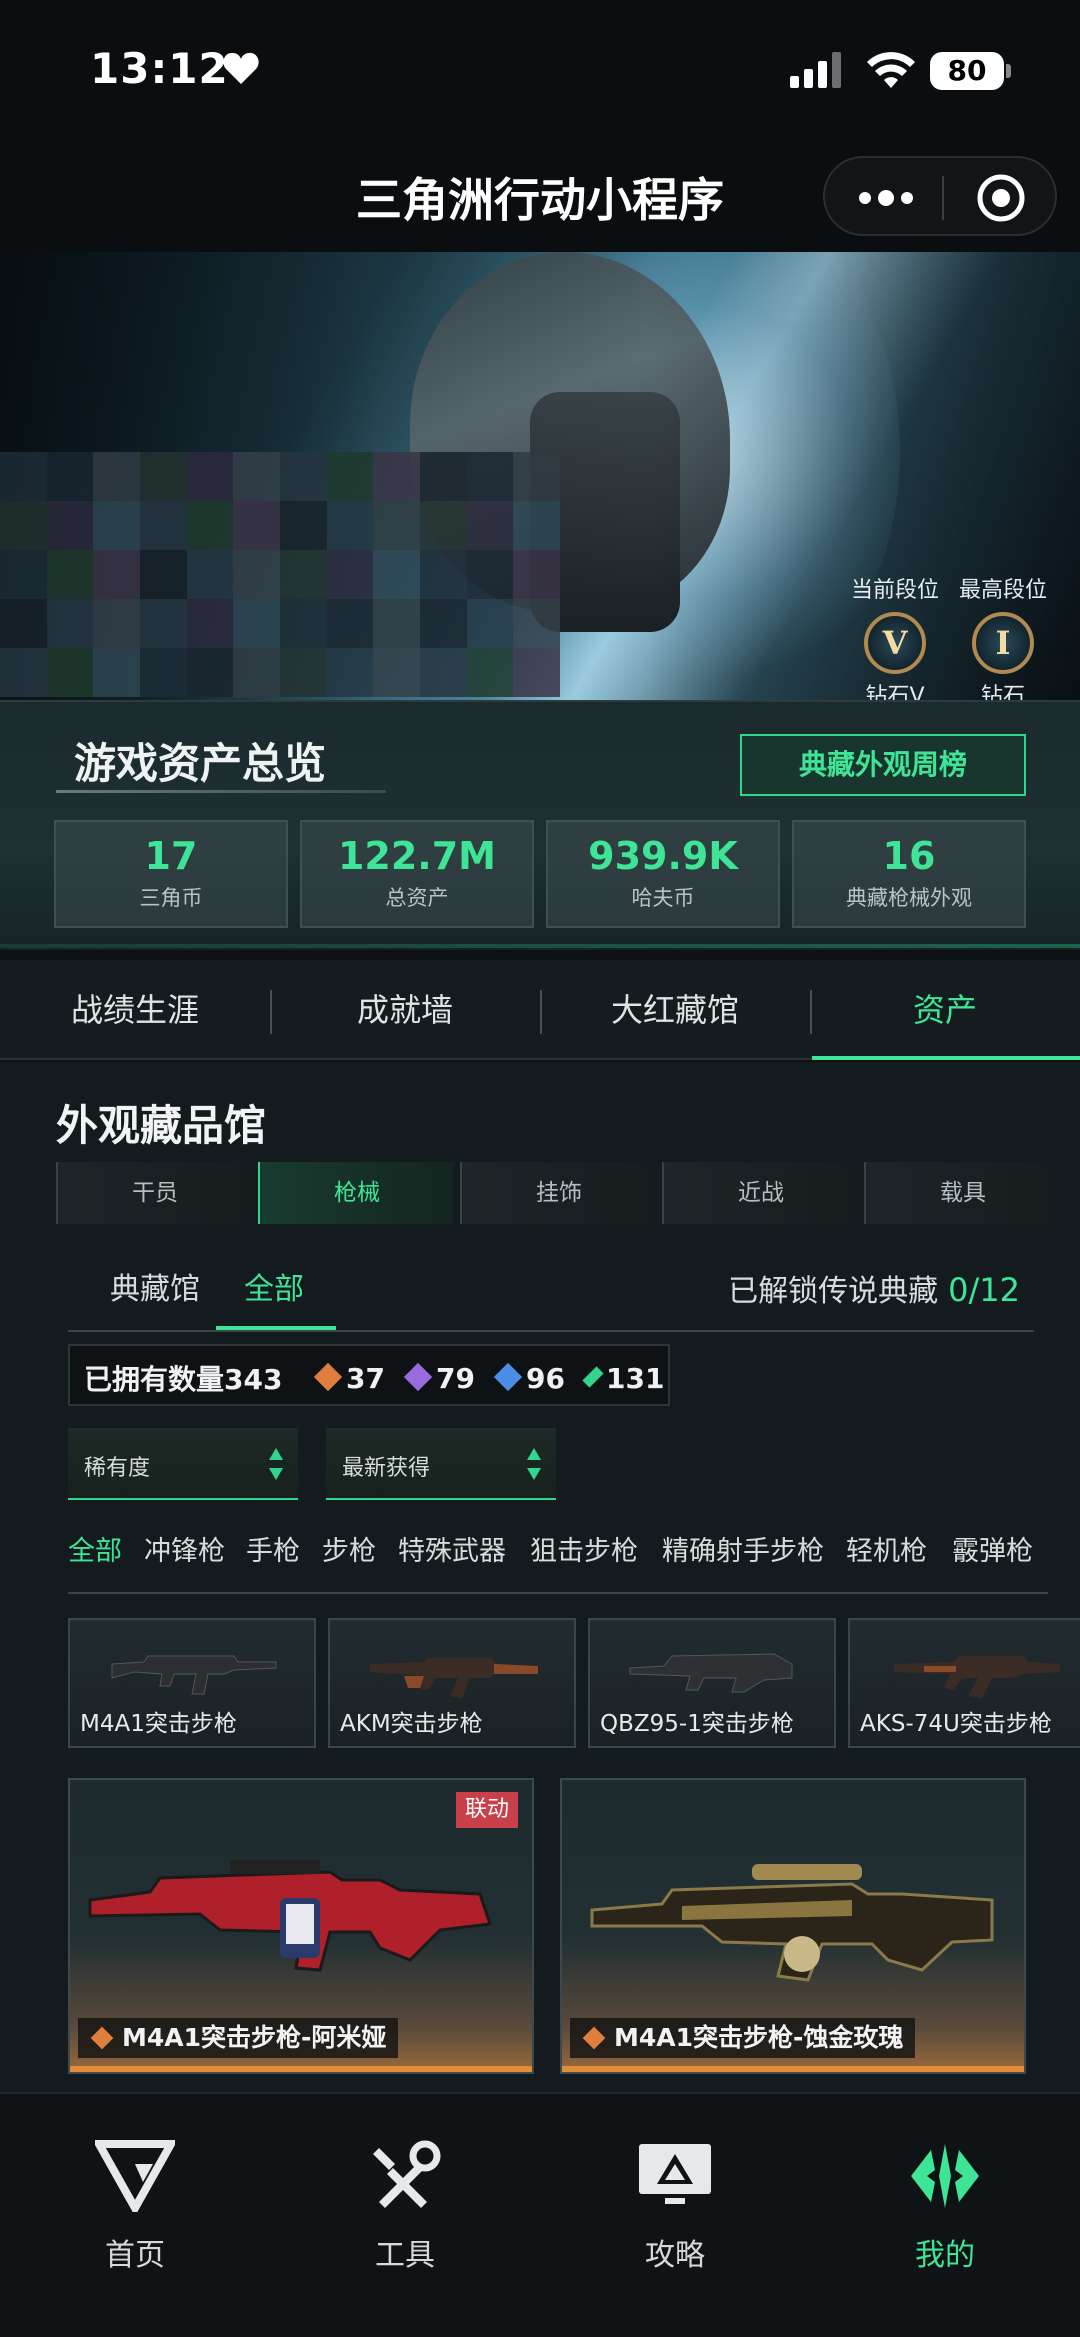  What do you see at coordinates (349, 1552) in the screenshot?
I see `filter-rifle: 步枪` at bounding box center [349, 1552].